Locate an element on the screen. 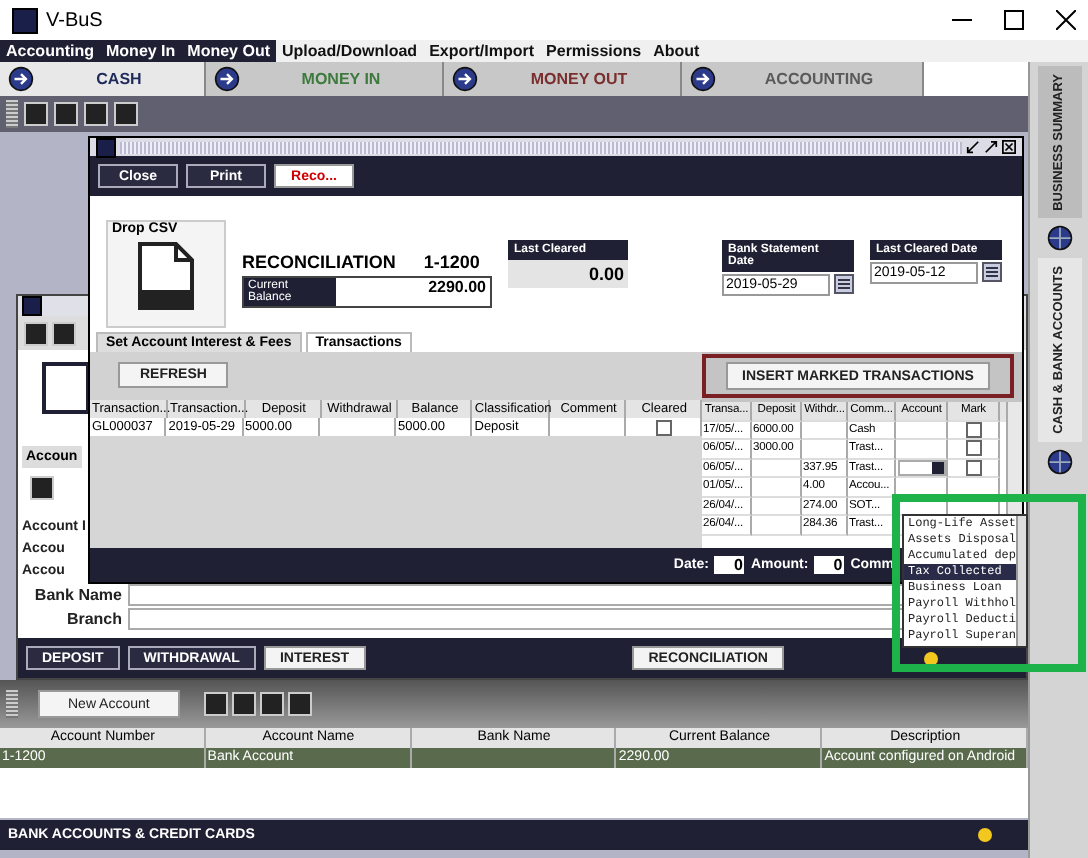 The height and width of the screenshot is (858, 1088). scrollbar is located at coordinates (1021, 581).